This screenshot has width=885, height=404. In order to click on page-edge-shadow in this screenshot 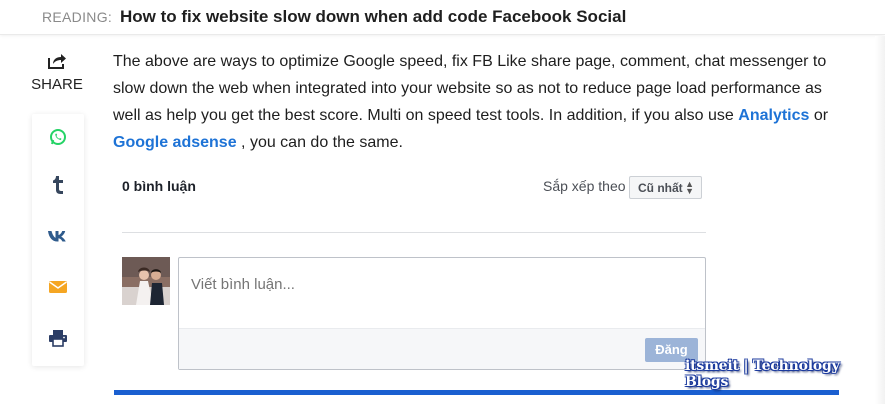, I will do `click(880, 220)`.